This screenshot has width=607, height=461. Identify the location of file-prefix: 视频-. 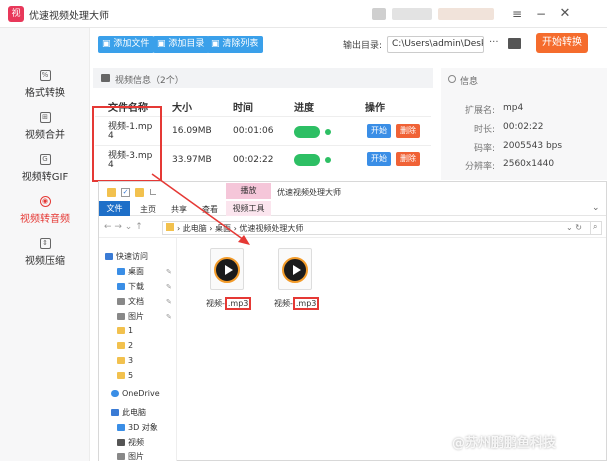
(283, 303).